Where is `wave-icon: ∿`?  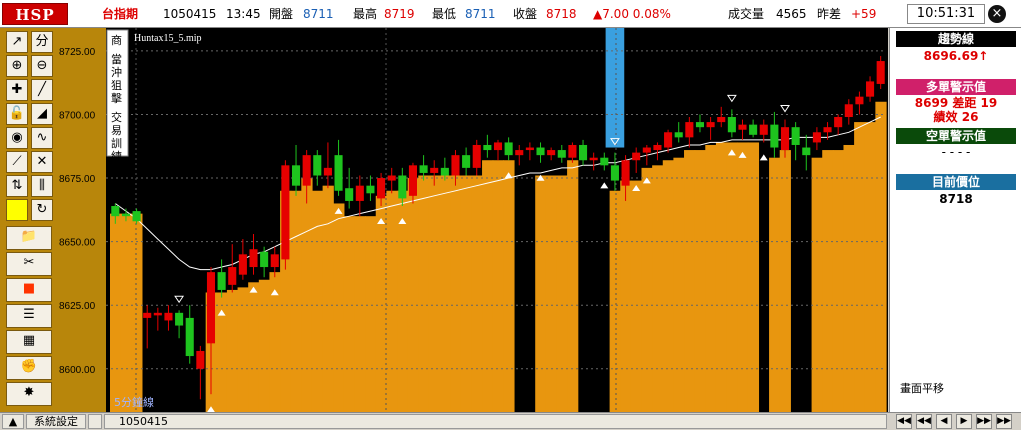
wave-icon: ∿ is located at coordinates (42, 138).